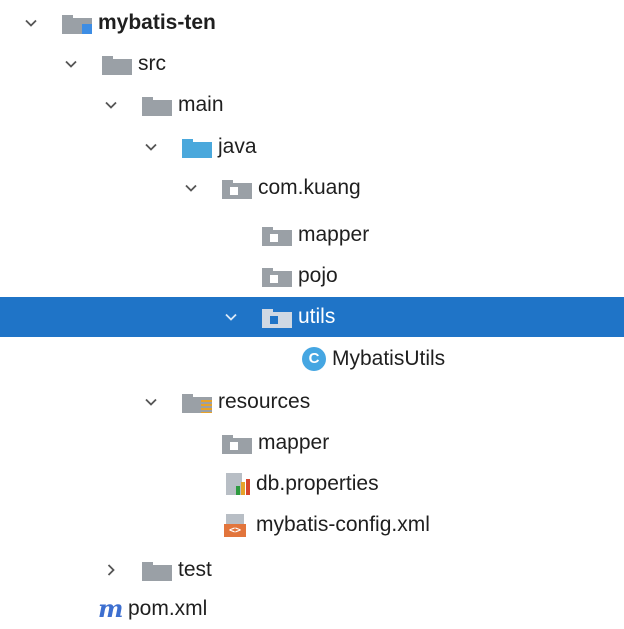 The height and width of the screenshot is (629, 624). What do you see at coordinates (317, 483) in the screenshot?
I see `tree-item-label: db.properties` at bounding box center [317, 483].